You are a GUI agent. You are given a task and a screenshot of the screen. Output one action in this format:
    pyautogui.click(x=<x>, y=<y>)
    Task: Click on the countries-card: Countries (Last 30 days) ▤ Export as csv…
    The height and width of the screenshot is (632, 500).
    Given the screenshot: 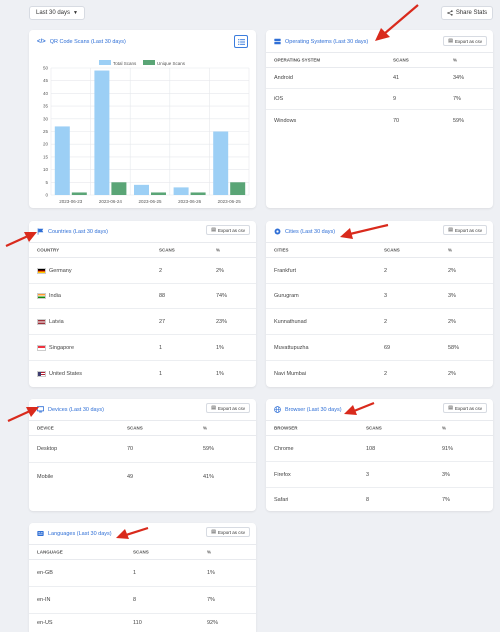 What is the action you would take?
    pyautogui.click(x=142, y=304)
    